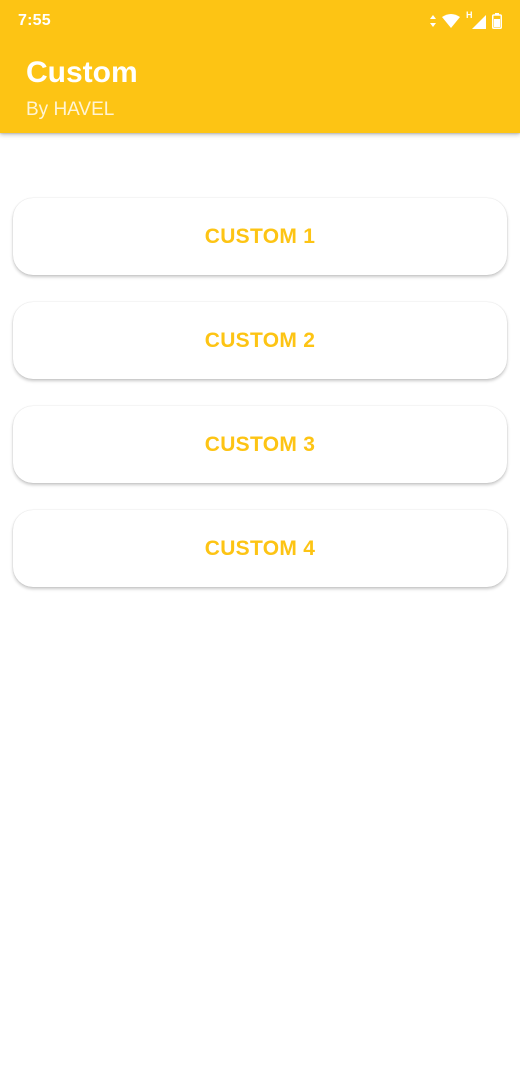  Describe the element at coordinates (70, 109) in the screenshot. I see `toolbar-subtitle: By HAVEL` at that location.